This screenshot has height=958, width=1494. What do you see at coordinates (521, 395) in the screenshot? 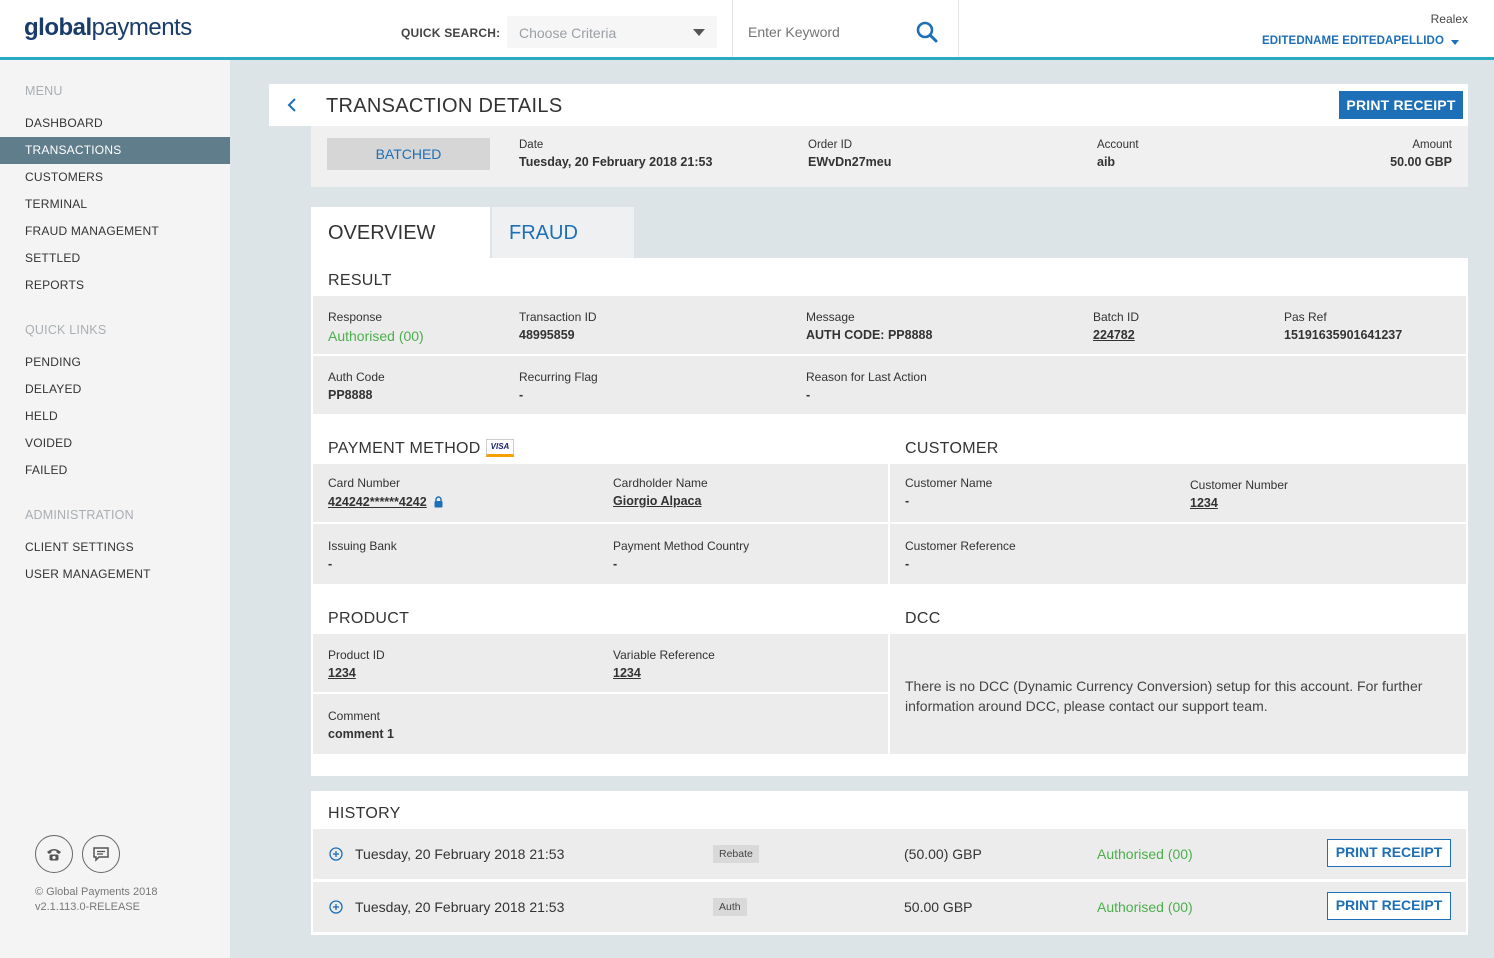
I see `recurring-flag-value: -` at bounding box center [521, 395].